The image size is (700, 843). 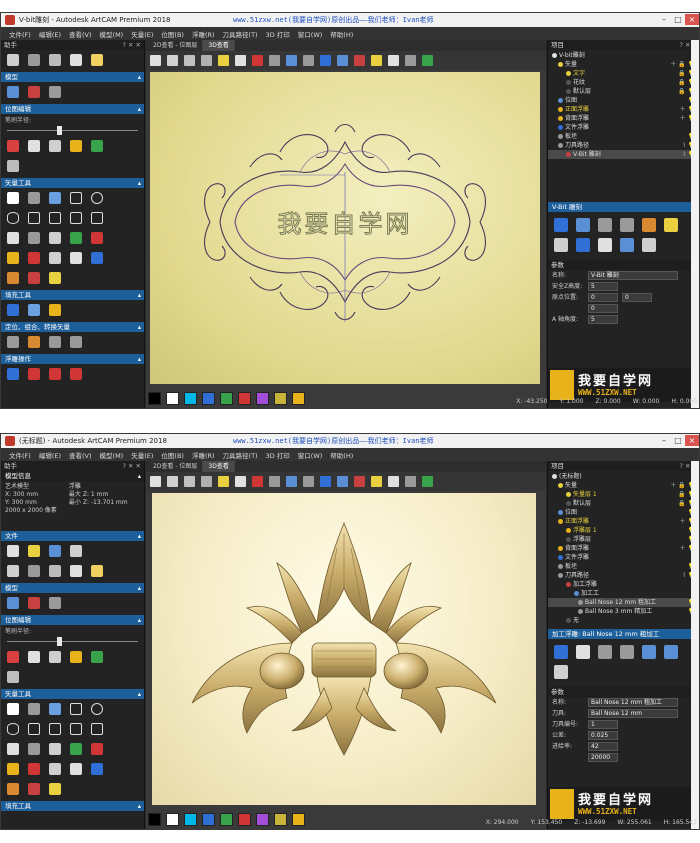 What do you see at coordinates (623, 82) in the screenshot?
I see `tree-node-pattern-layer: 花纹 🔒 💡` at bounding box center [623, 82].